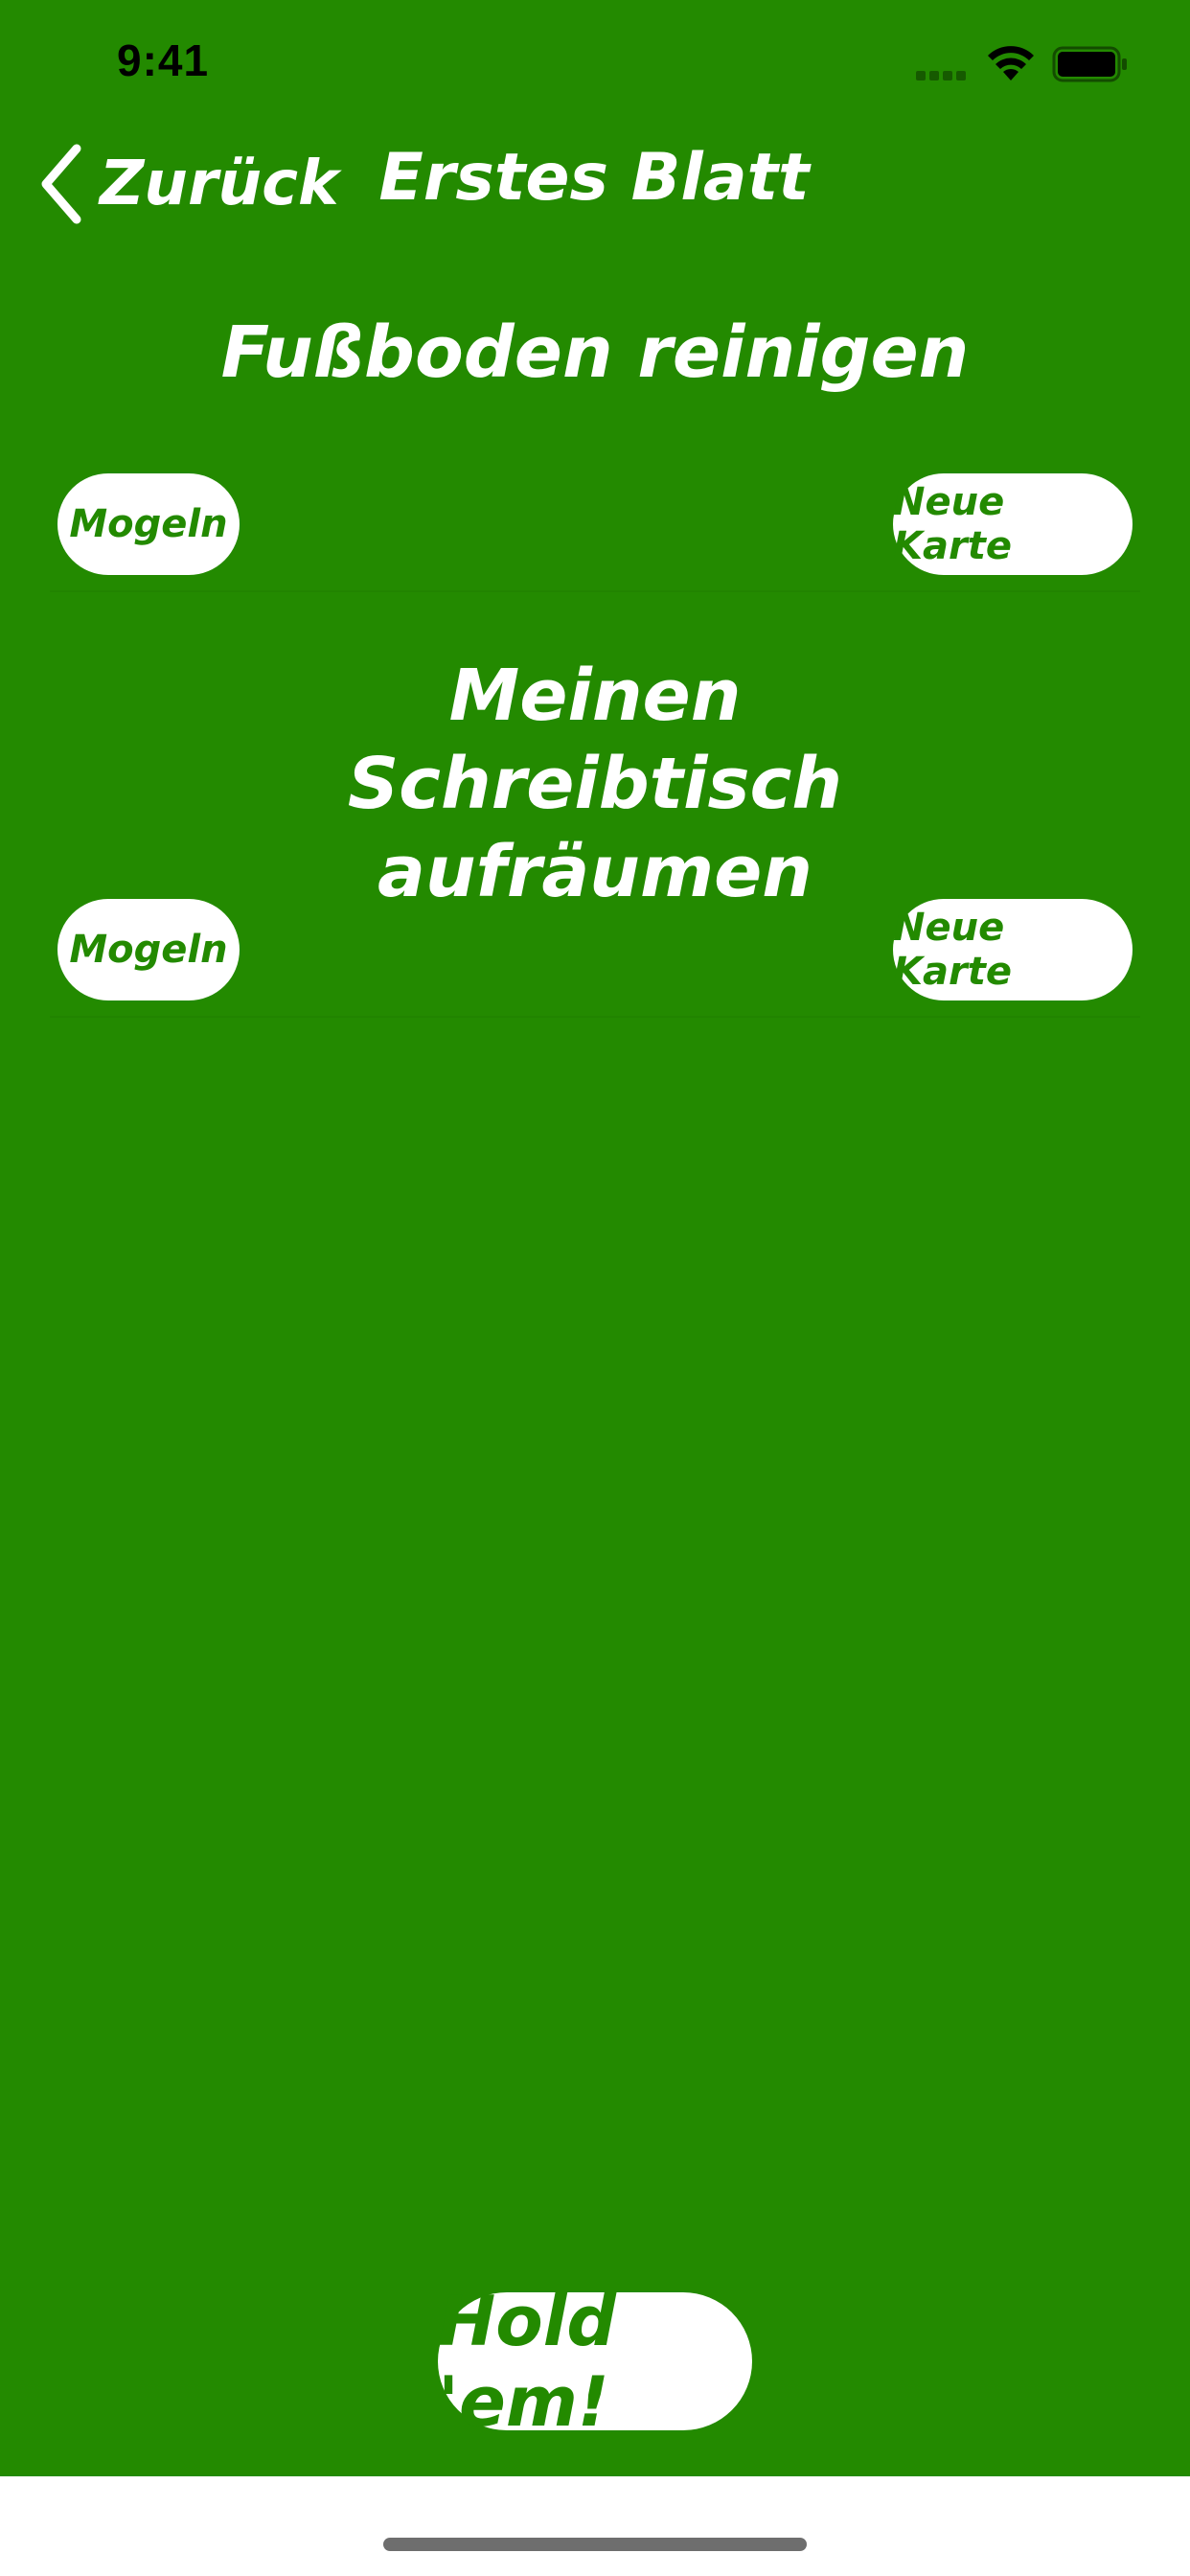  What do you see at coordinates (594, 178) in the screenshot?
I see `nav-title: Erstes Blatt` at bounding box center [594, 178].